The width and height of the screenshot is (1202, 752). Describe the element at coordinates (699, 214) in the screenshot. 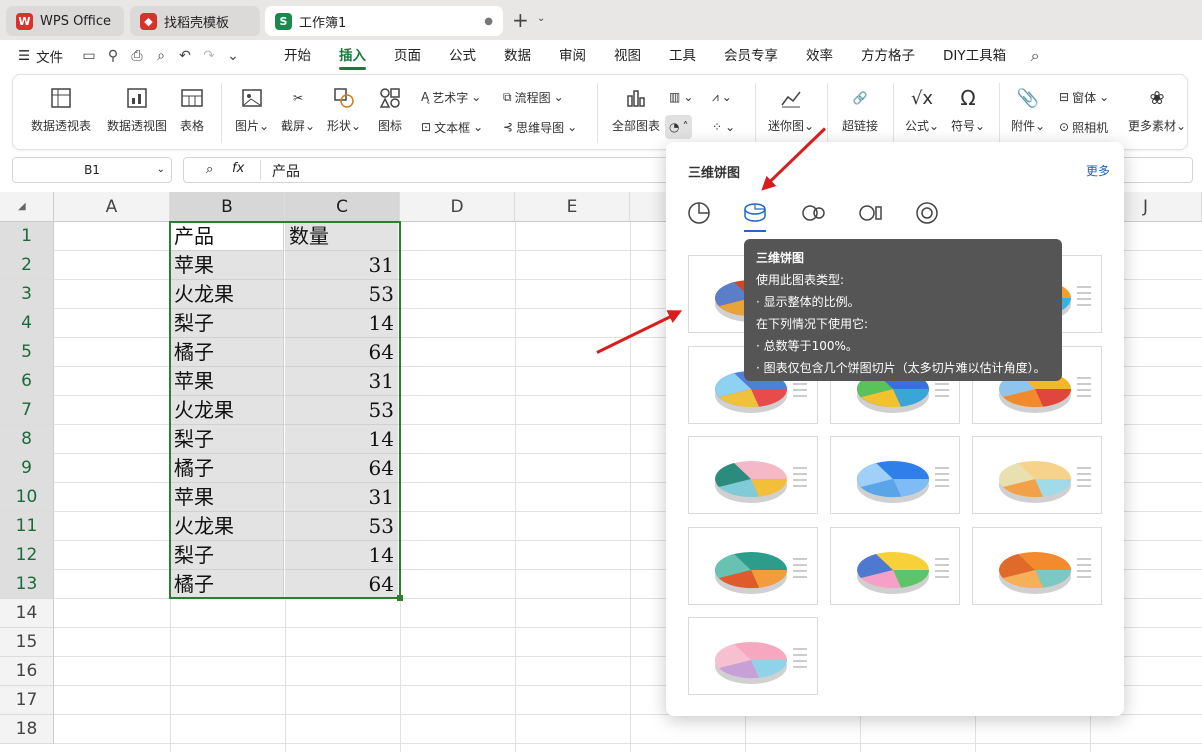

I see `chart-type-pie-2d` at that location.